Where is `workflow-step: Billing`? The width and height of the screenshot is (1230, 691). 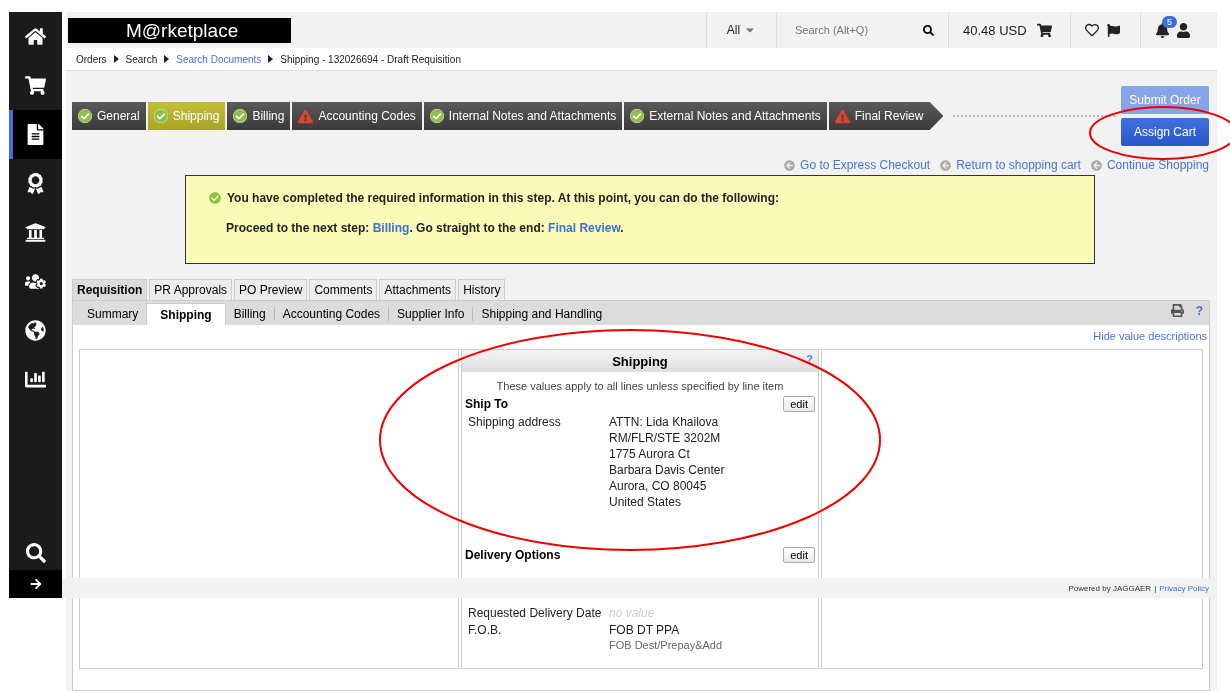 workflow-step: Billing is located at coordinates (259, 116).